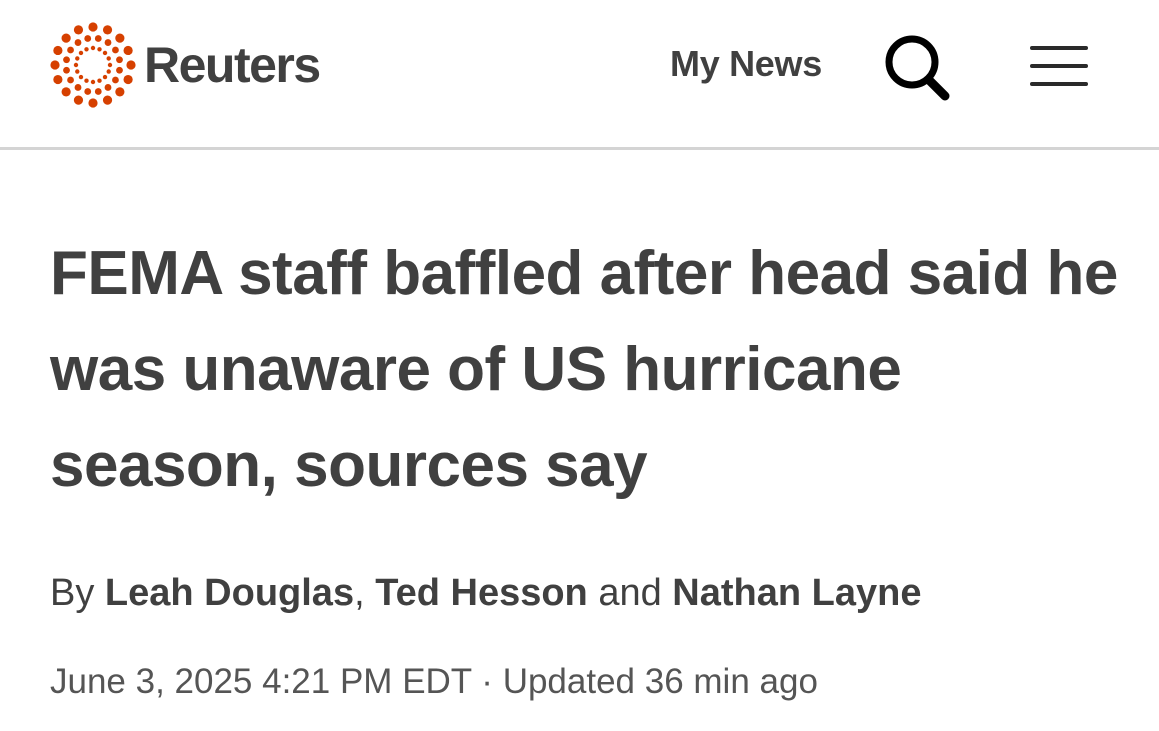 This screenshot has width=1159, height=731. What do you see at coordinates (229, 593) in the screenshot?
I see `author-link: Leah Douglas` at bounding box center [229, 593].